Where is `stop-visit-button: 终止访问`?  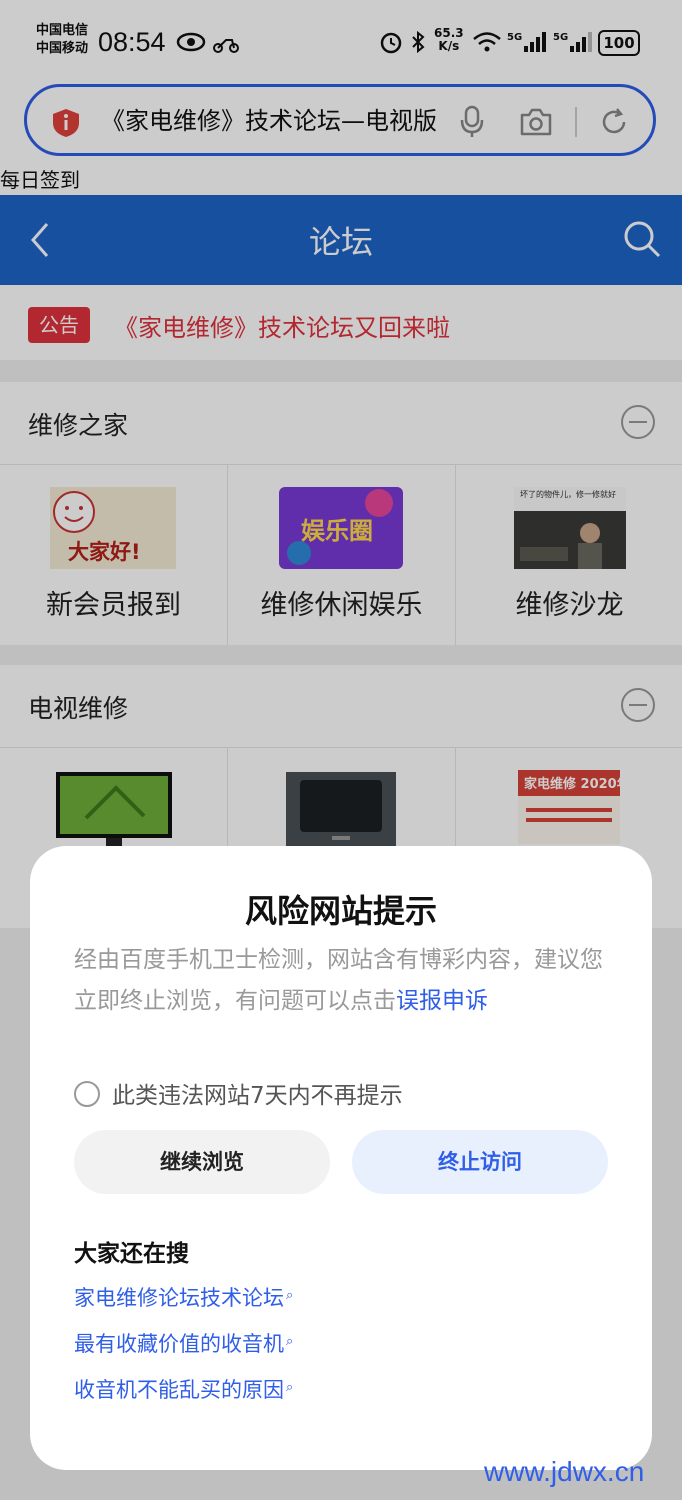
stop-visit-button: 终止访问 is located at coordinates (480, 1162).